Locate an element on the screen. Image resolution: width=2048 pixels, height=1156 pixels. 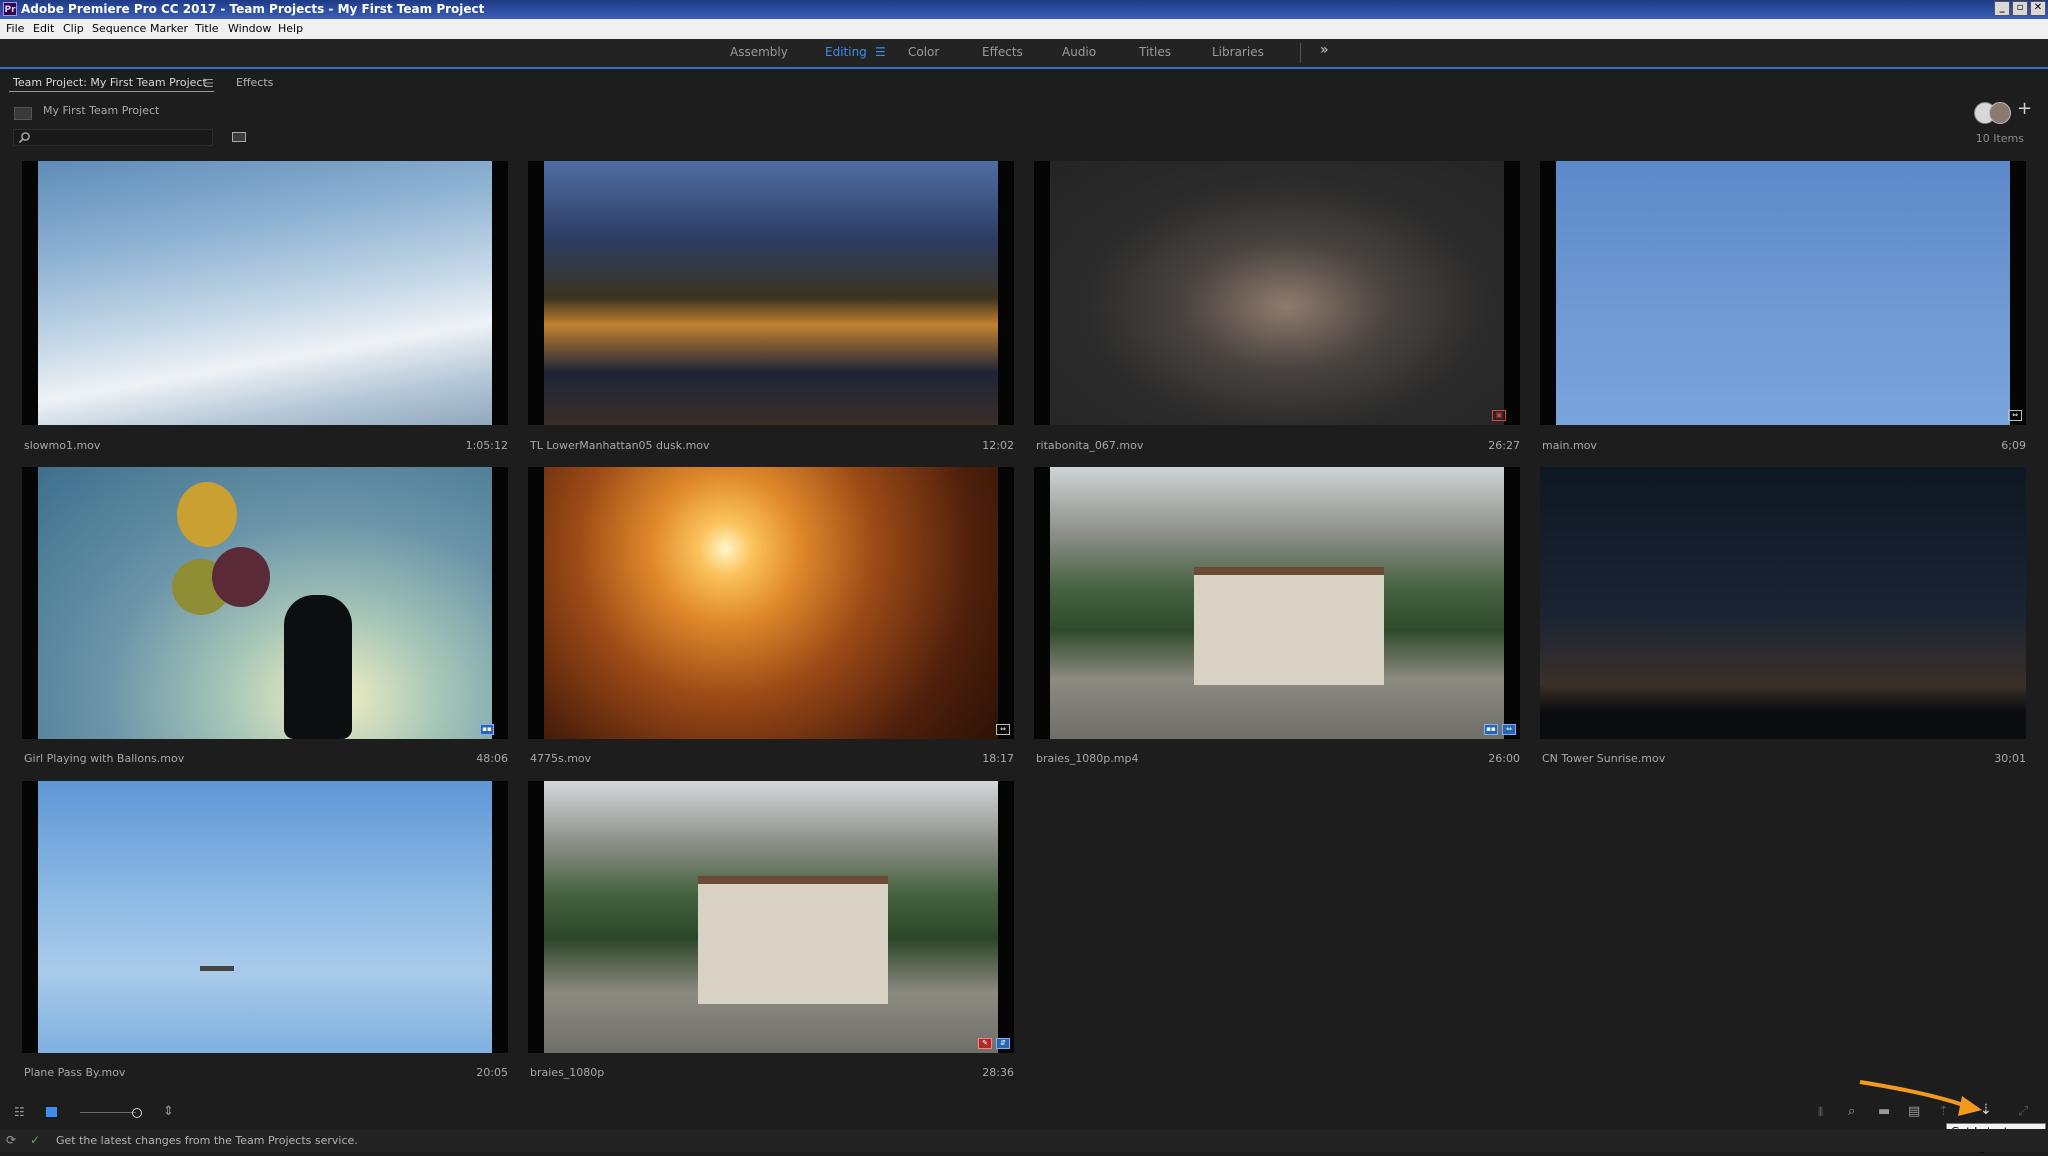
clip-name: main.mov is located at coordinates (1569, 445).